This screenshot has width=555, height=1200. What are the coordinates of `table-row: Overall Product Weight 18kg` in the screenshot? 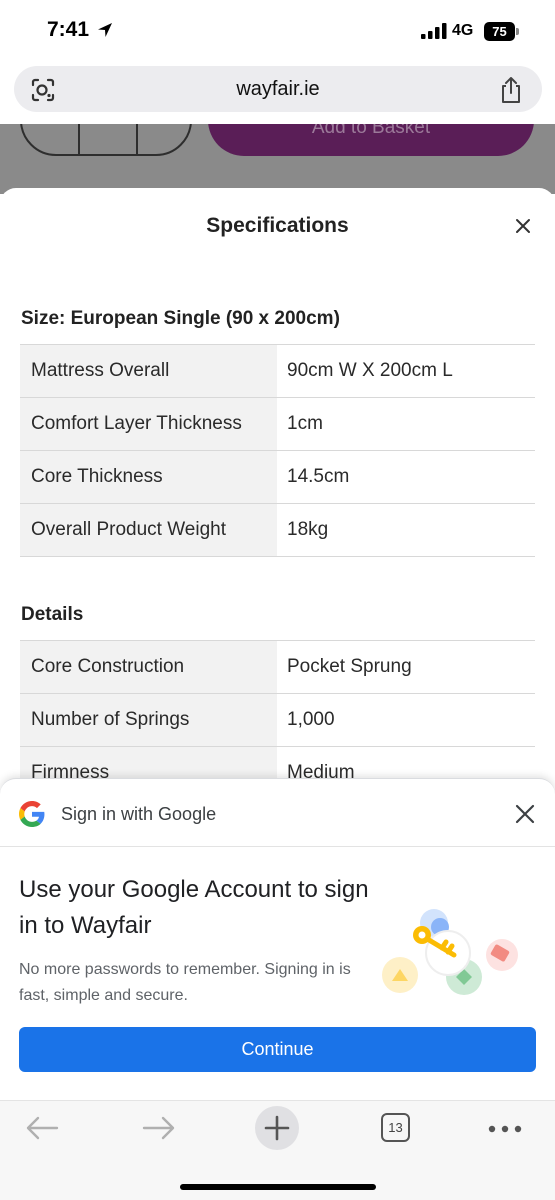 It's located at (277, 530).